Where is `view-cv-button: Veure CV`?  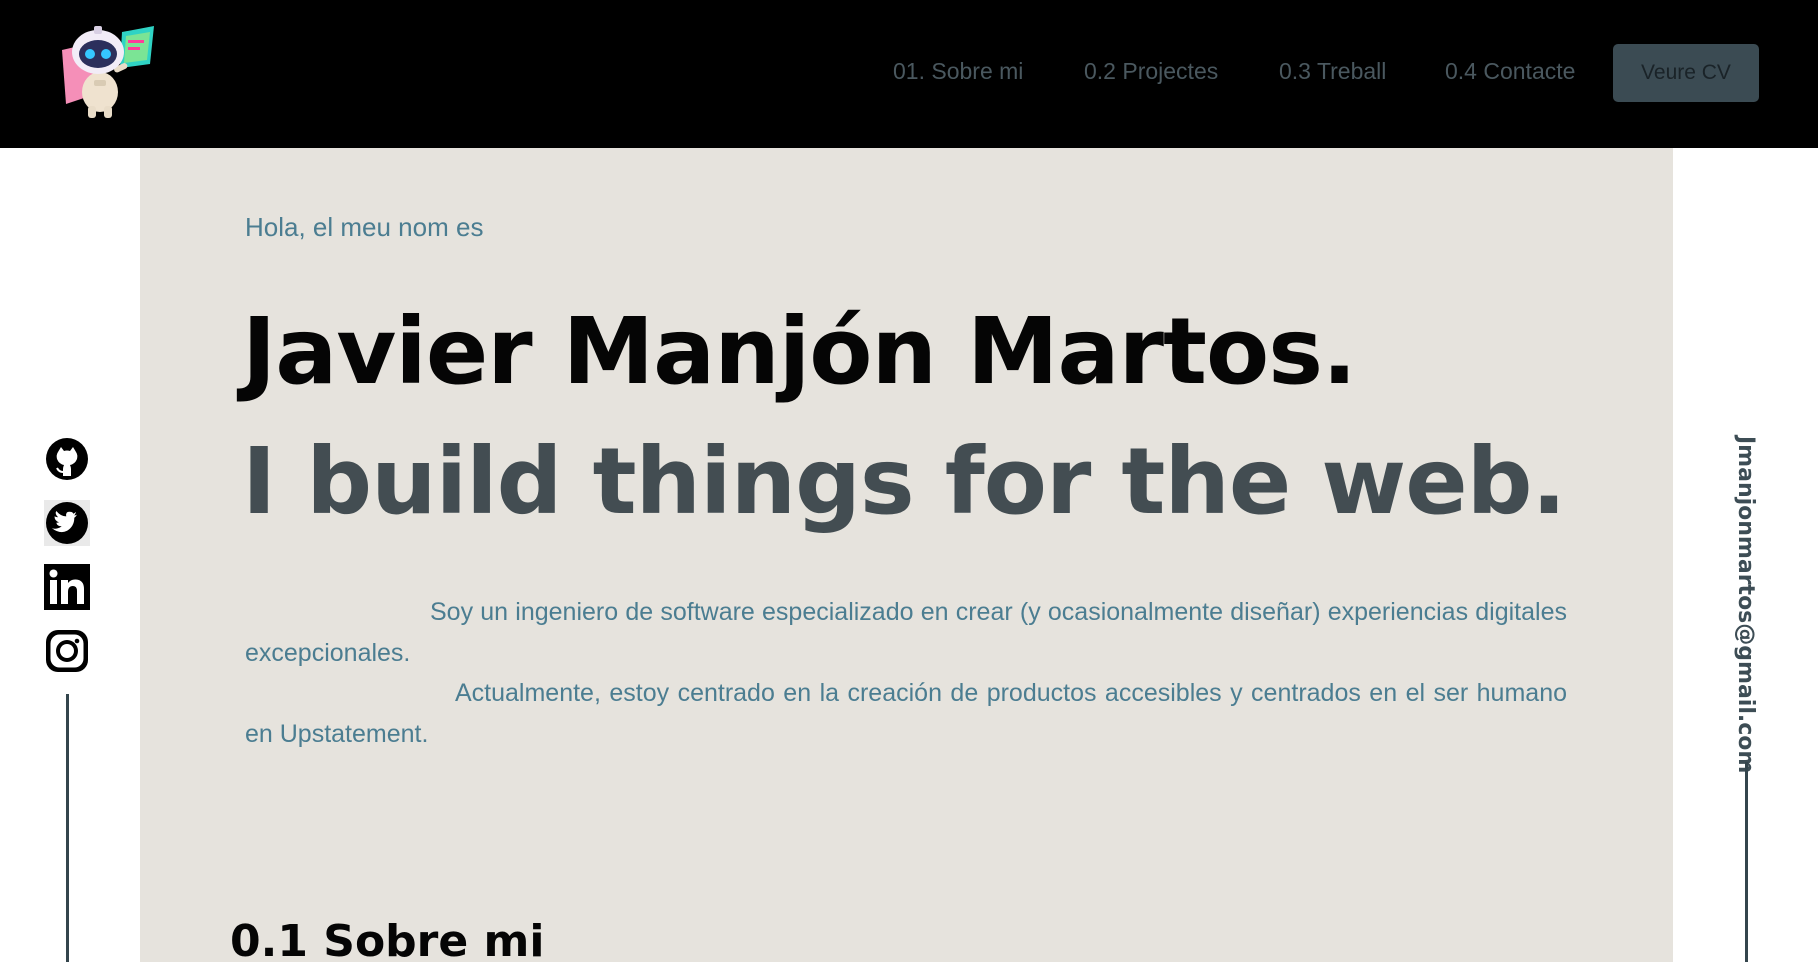 view-cv-button: Veure CV is located at coordinates (1686, 73).